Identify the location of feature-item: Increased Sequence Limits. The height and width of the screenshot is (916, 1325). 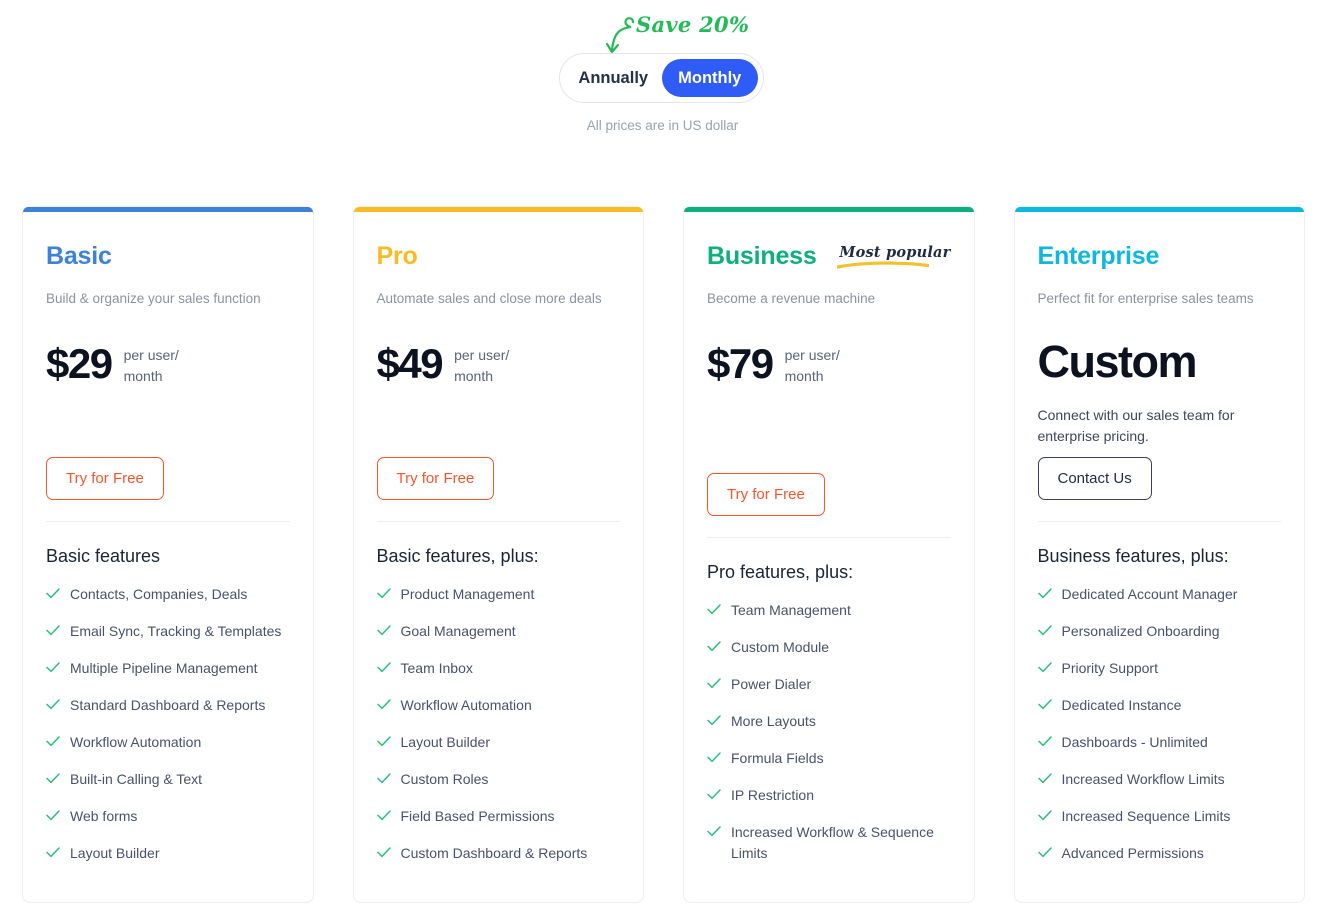
(1159, 816).